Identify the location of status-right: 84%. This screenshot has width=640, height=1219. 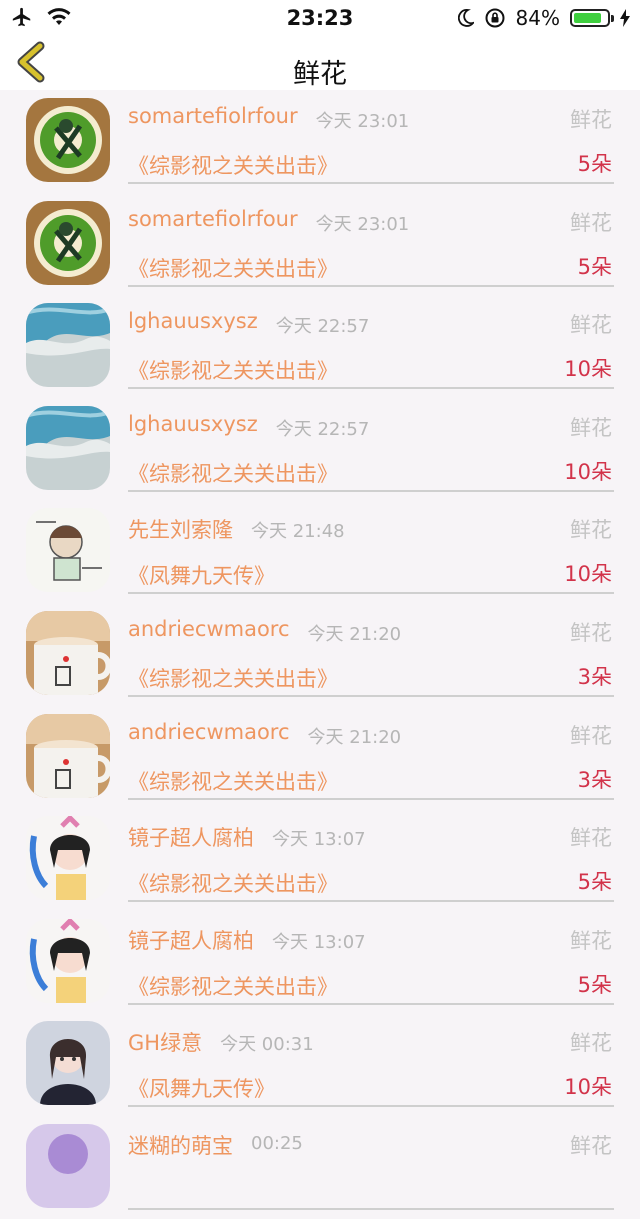
(543, 18).